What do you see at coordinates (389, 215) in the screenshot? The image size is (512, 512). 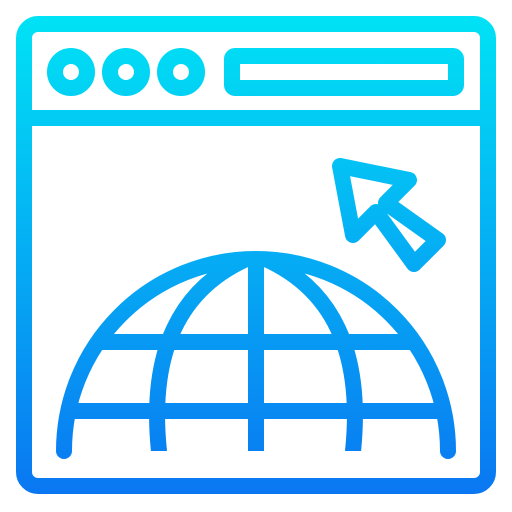 I see `cursor-arrow-icon` at bounding box center [389, 215].